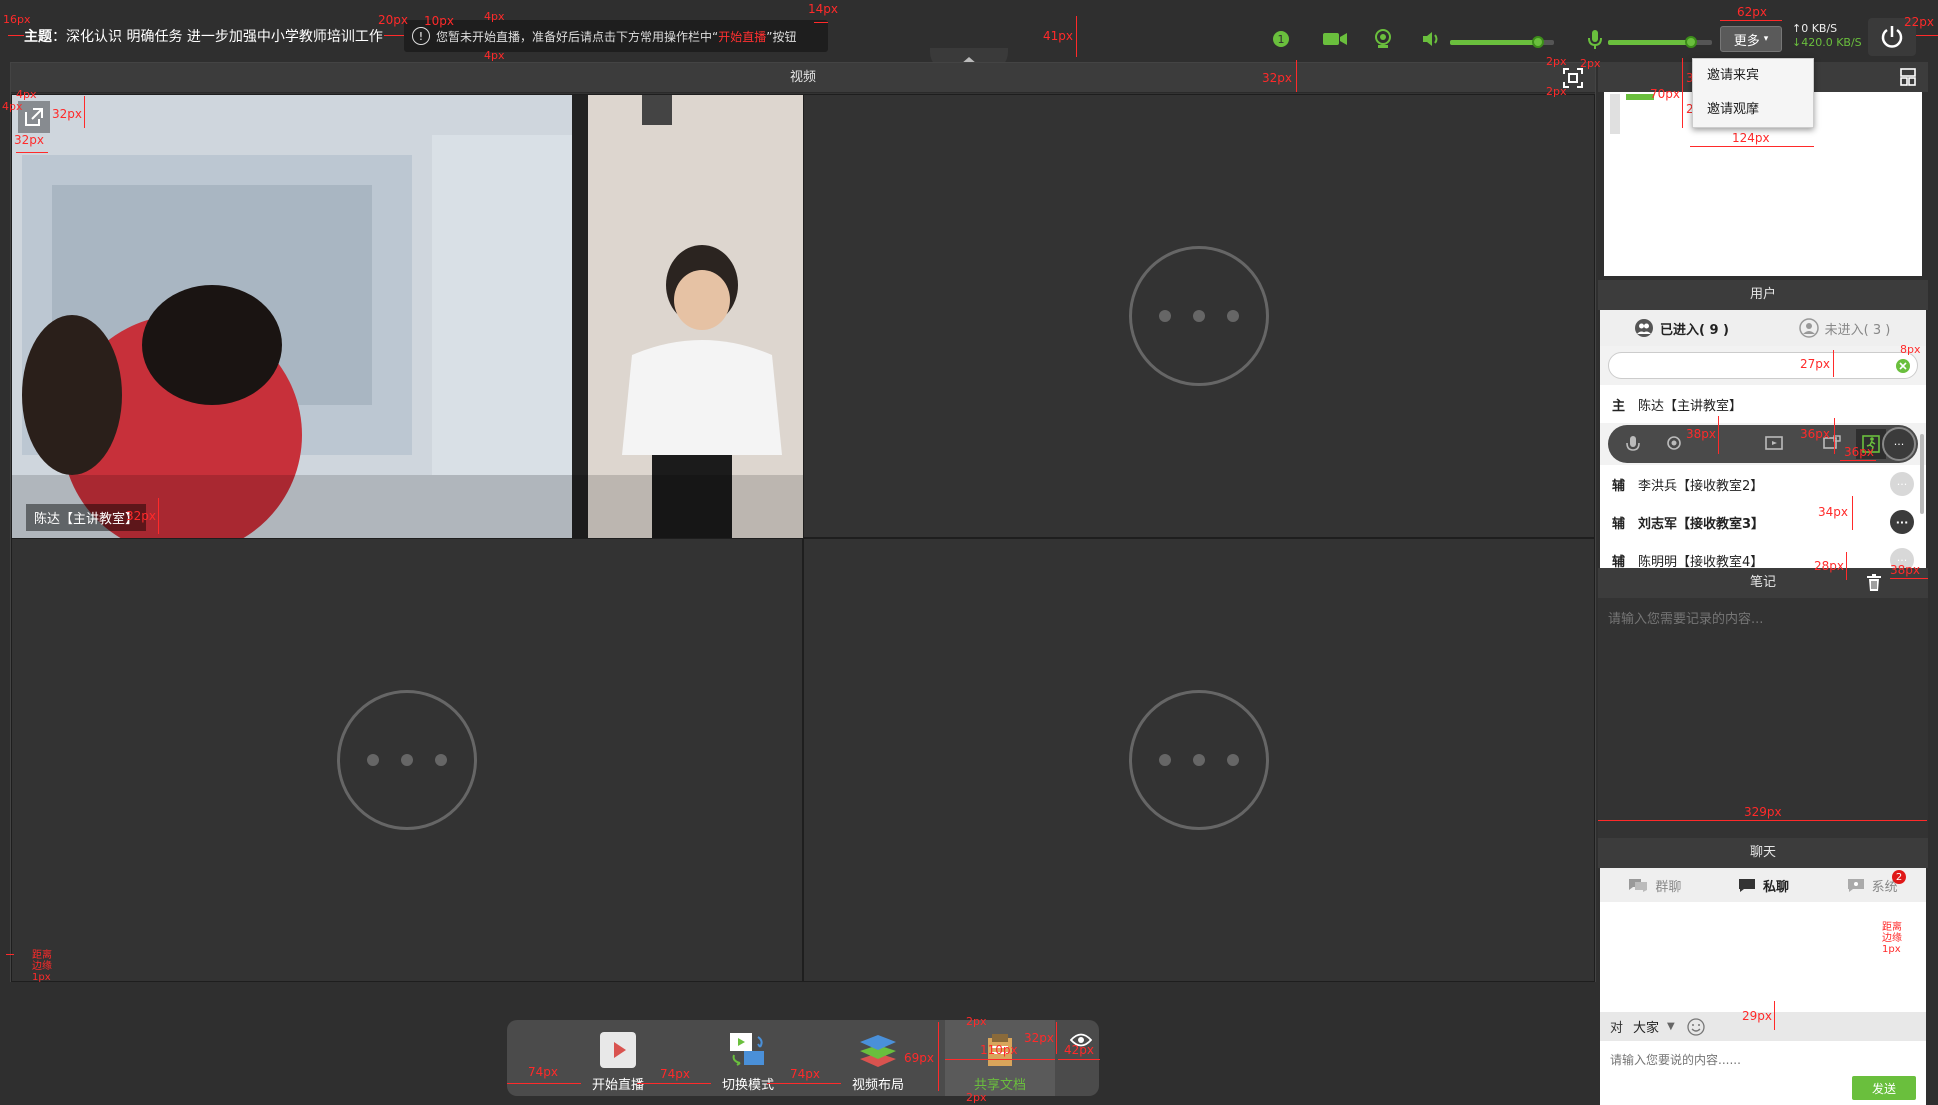 The width and height of the screenshot is (1938, 1105). Describe the element at coordinates (1763, 404) in the screenshot. I see `user-row-host: 主 陈达【主讲教室】` at that location.